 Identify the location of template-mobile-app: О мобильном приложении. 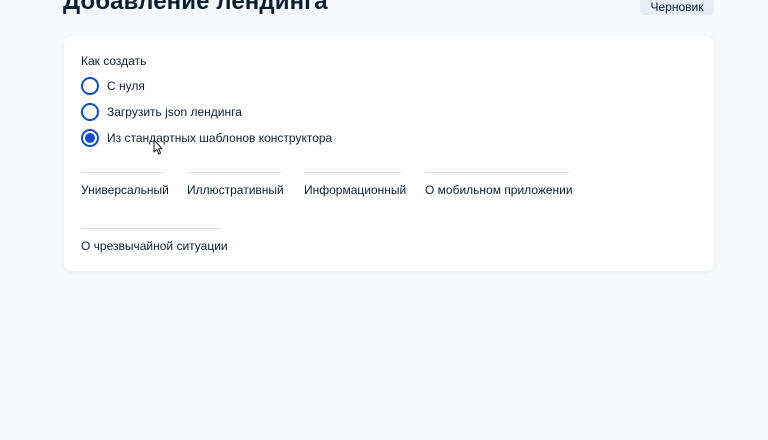
(499, 184).